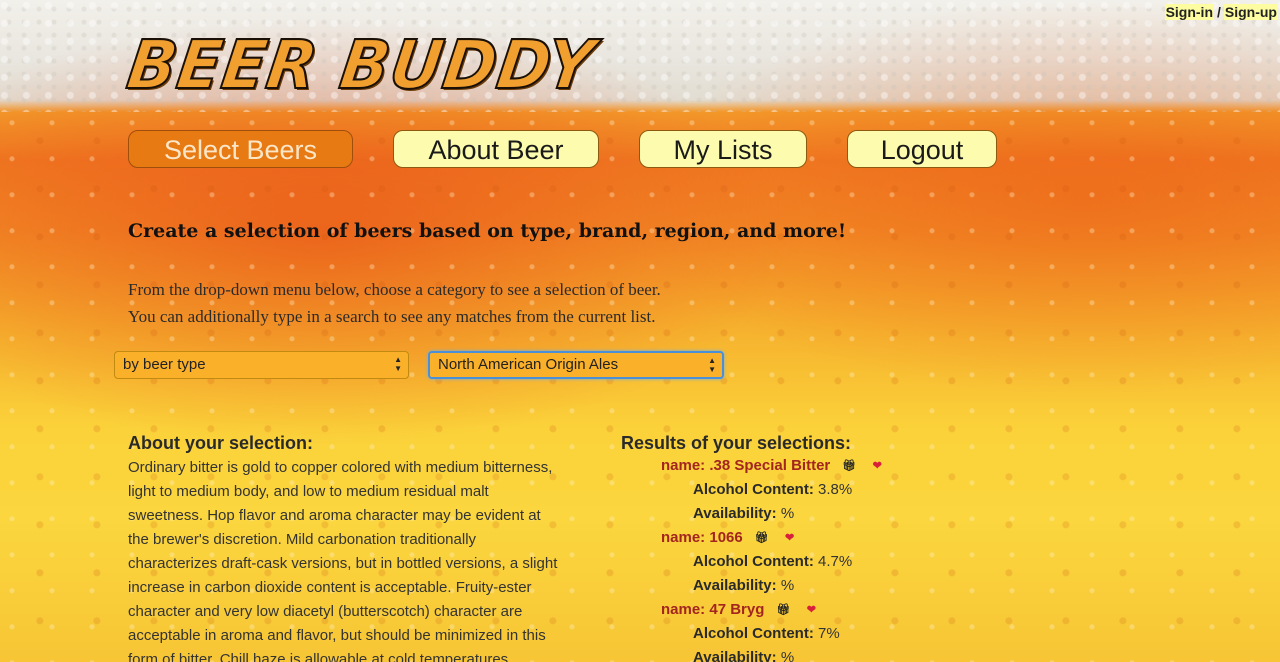  Describe the element at coordinates (770, 465) in the screenshot. I see `result-name-value: .38 Special Bitter` at that location.